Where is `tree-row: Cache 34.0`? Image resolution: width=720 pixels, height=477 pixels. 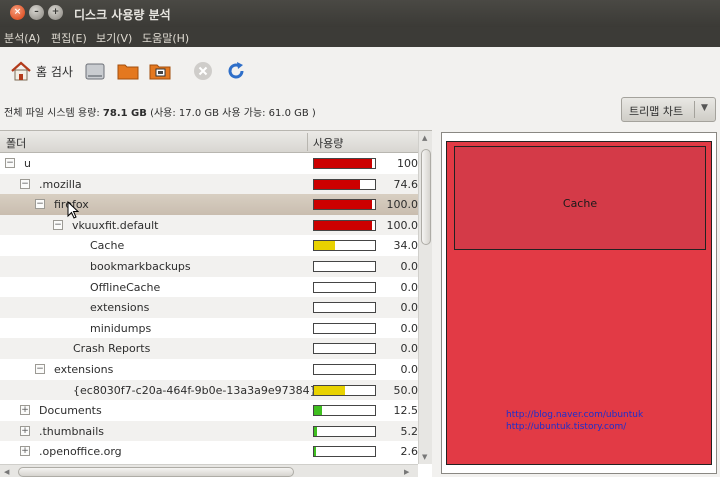
tree-row: Cache 34.0 is located at coordinates (209, 245).